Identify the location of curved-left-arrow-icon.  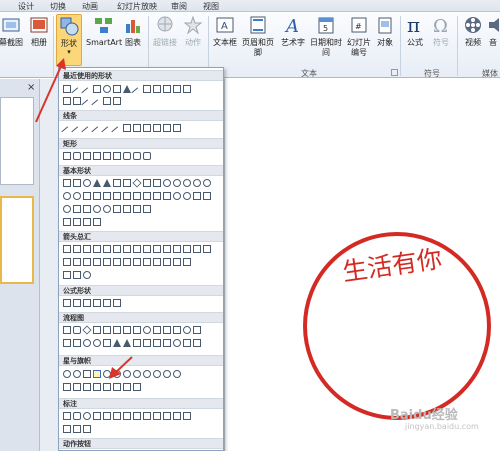
(197, 249).